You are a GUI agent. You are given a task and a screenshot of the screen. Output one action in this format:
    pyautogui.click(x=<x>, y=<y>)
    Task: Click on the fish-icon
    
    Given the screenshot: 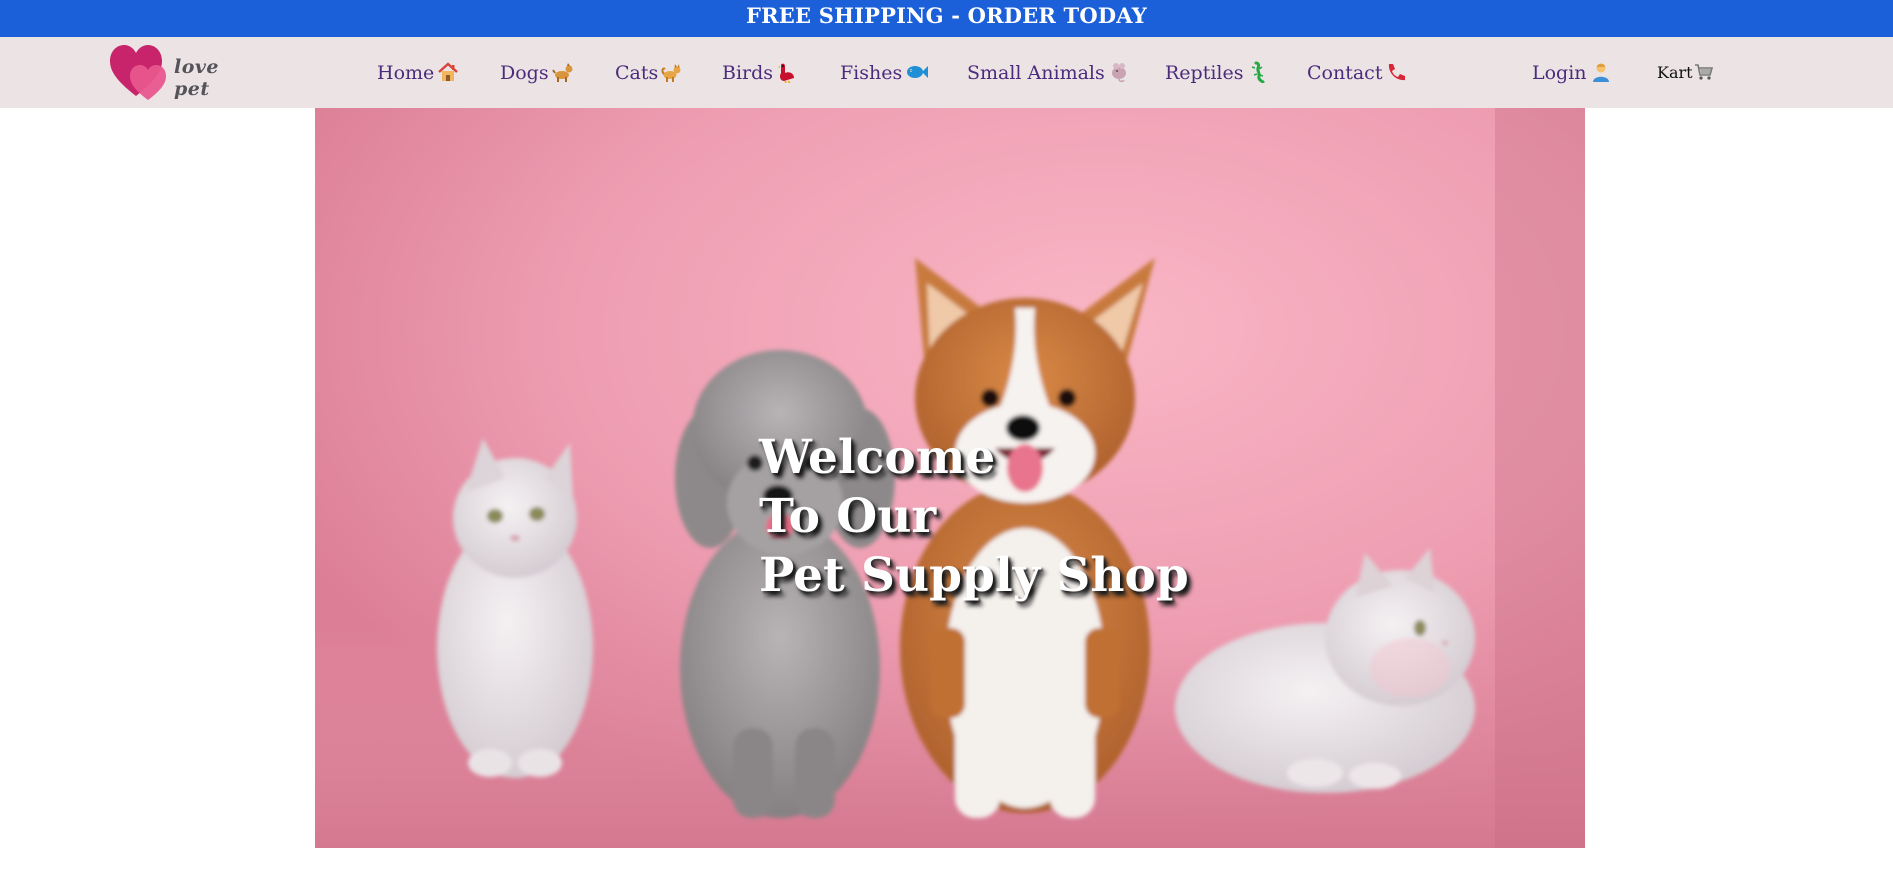 What is the action you would take?
    pyautogui.click(x=917, y=72)
    